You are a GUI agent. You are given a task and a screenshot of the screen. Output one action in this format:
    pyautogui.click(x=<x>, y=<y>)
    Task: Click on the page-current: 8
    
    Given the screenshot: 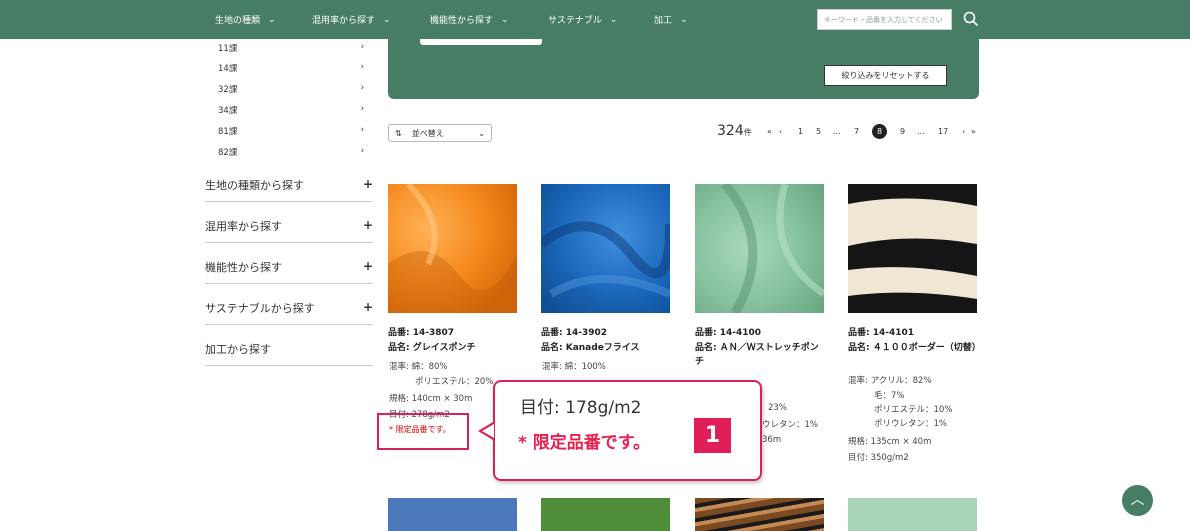 What is the action you would take?
    pyautogui.click(x=879, y=131)
    